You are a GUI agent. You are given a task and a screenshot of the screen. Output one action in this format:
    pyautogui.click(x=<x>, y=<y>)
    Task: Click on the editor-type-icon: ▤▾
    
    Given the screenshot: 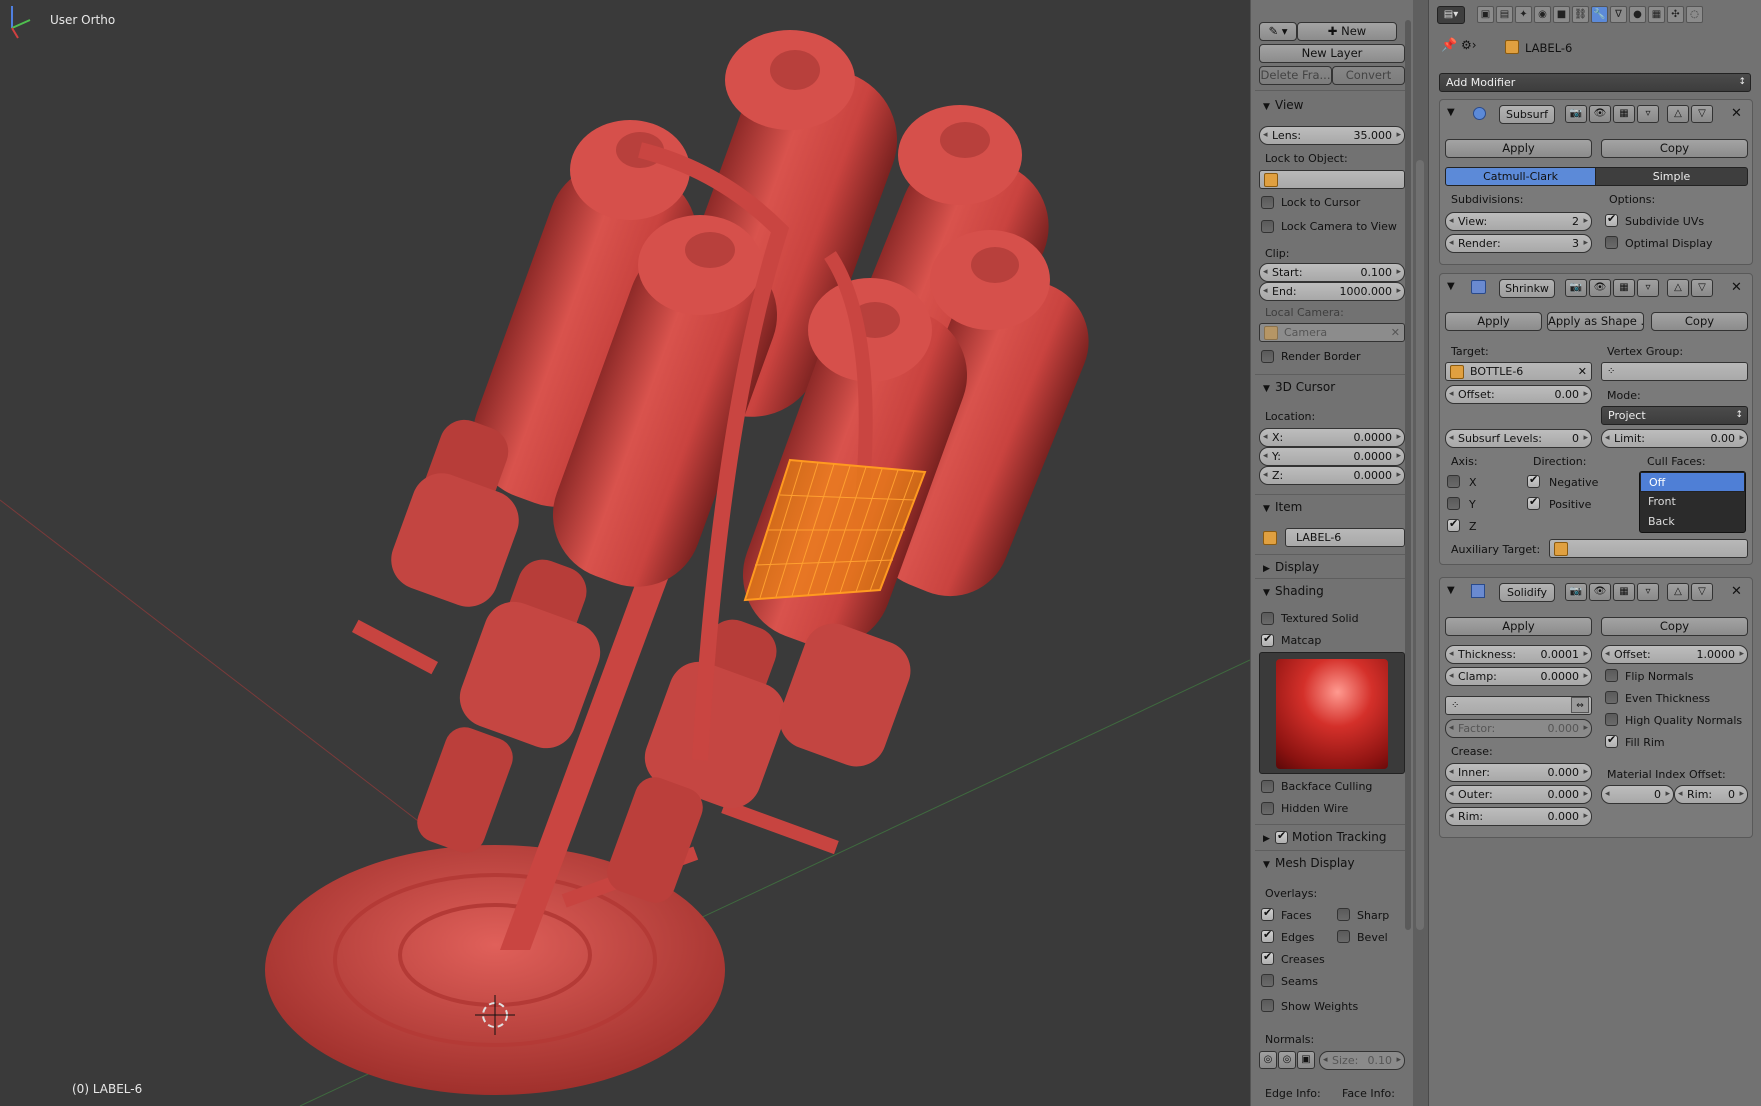 What is the action you would take?
    pyautogui.click(x=1451, y=15)
    